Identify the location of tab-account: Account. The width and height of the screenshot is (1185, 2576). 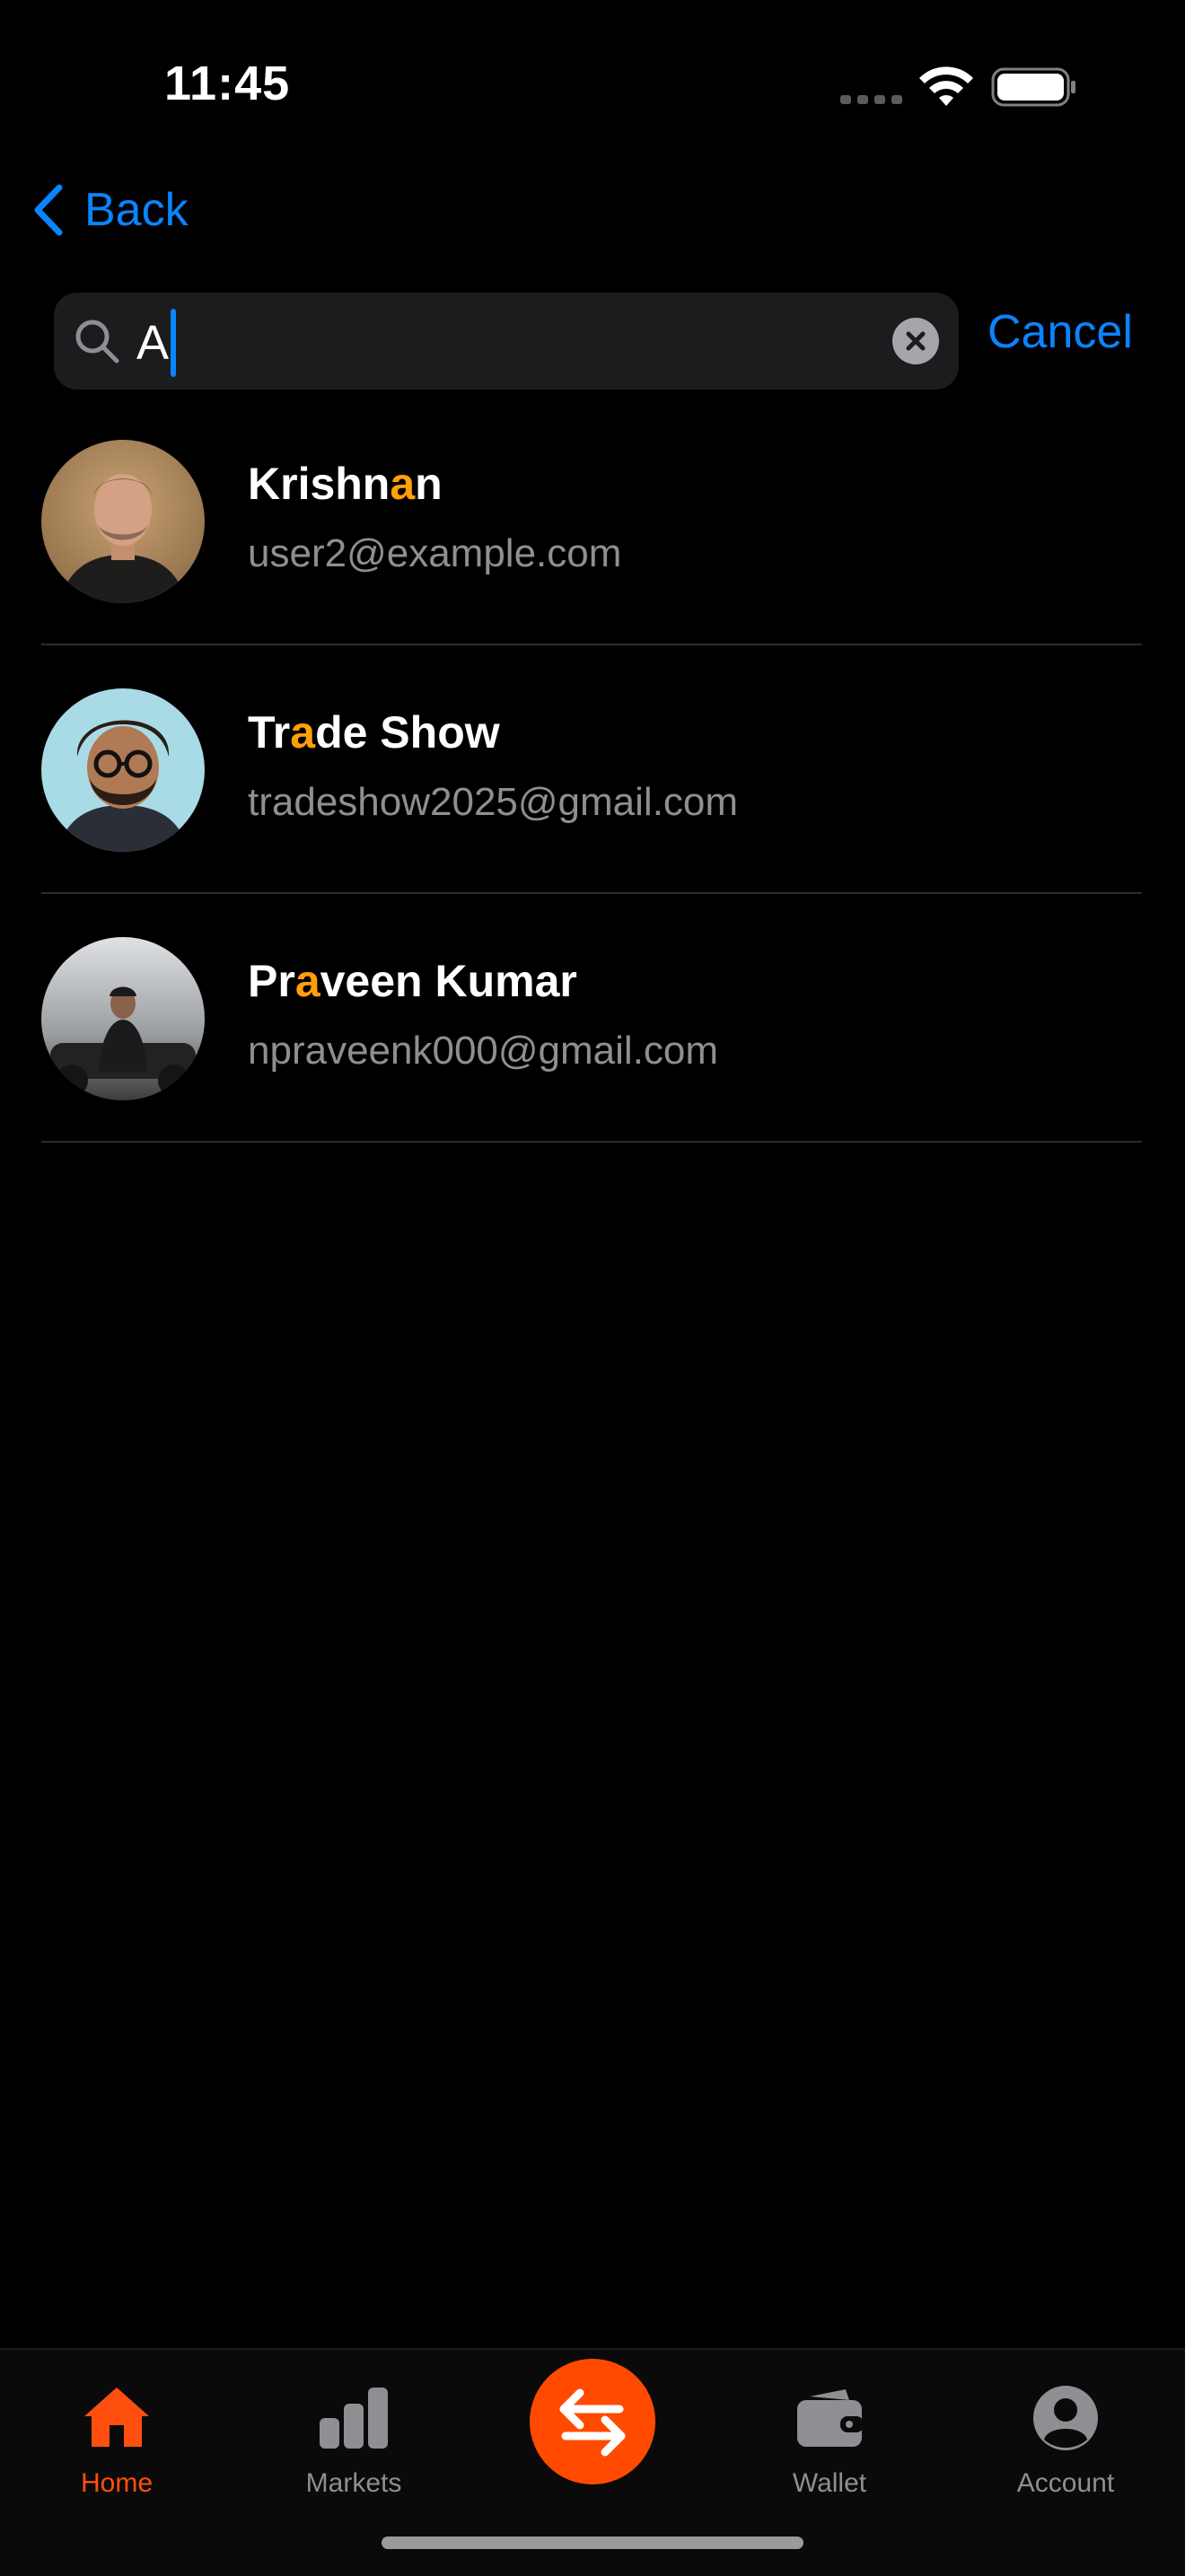
(1065, 2437).